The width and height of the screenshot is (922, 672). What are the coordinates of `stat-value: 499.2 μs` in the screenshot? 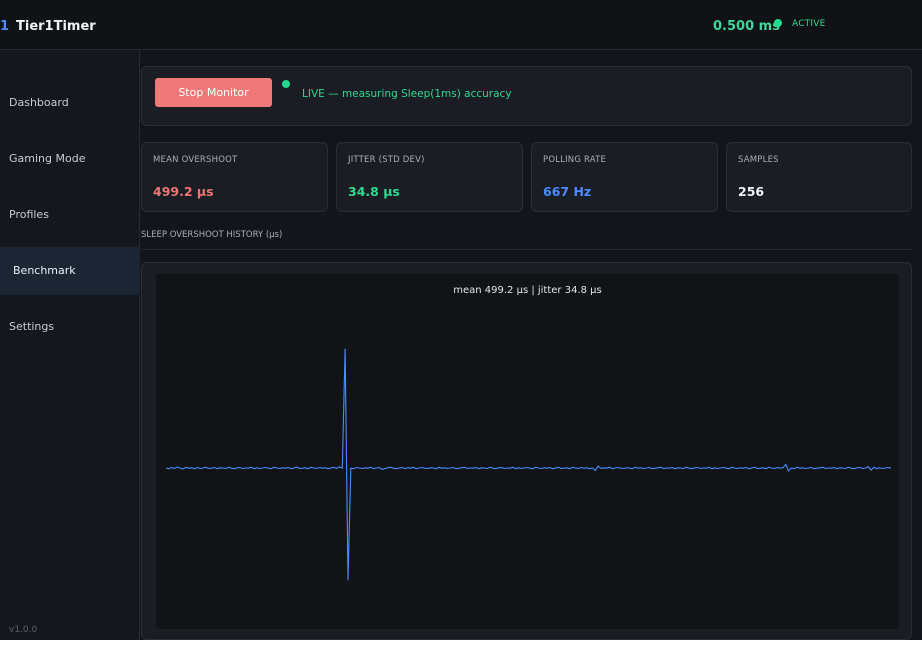 It's located at (183, 191).